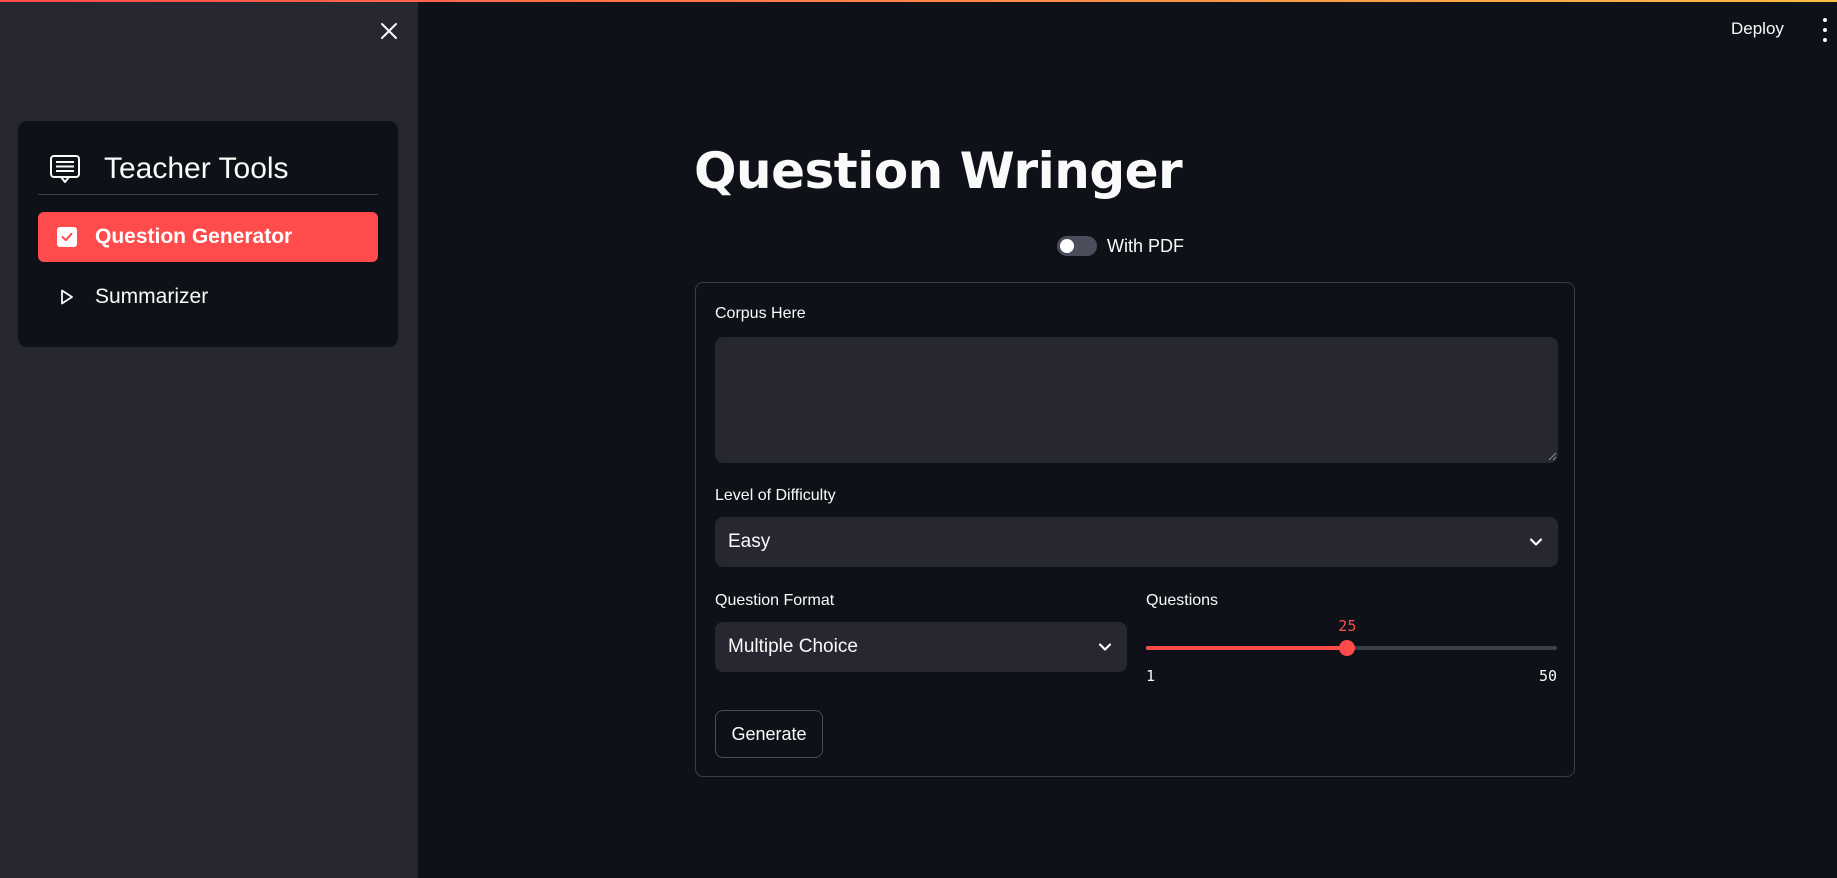  I want to click on nav-header: Teacher Tools, so click(208, 169).